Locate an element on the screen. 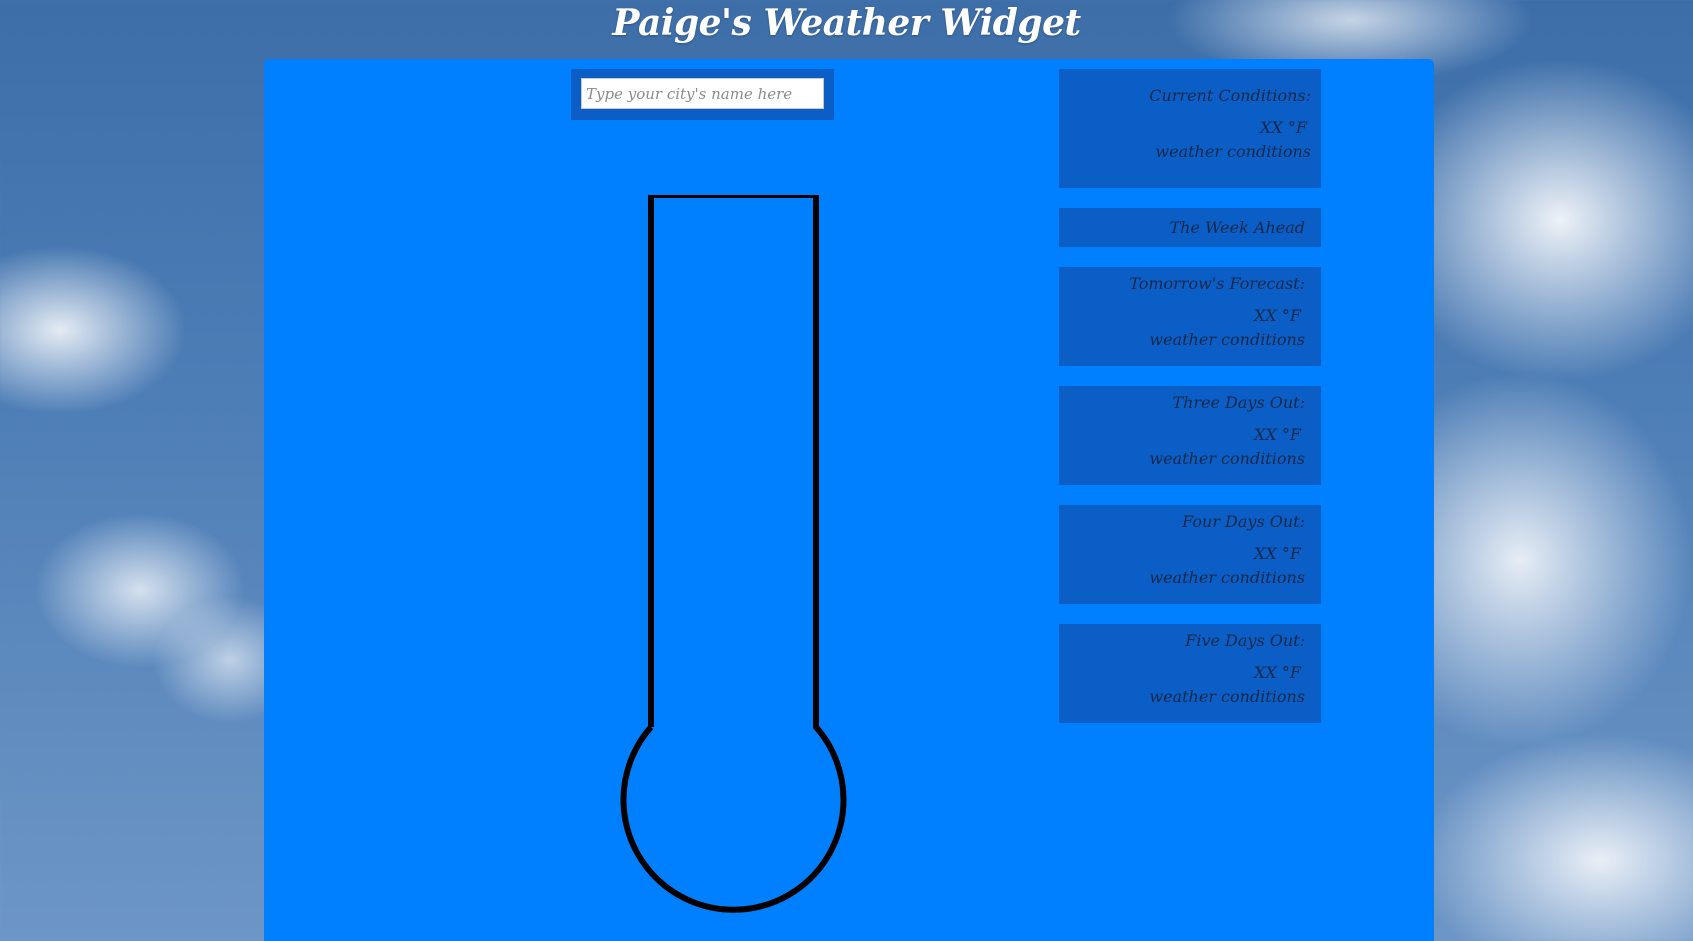  current-conditions-heading: Current Conditions: is located at coordinates (1230, 95).